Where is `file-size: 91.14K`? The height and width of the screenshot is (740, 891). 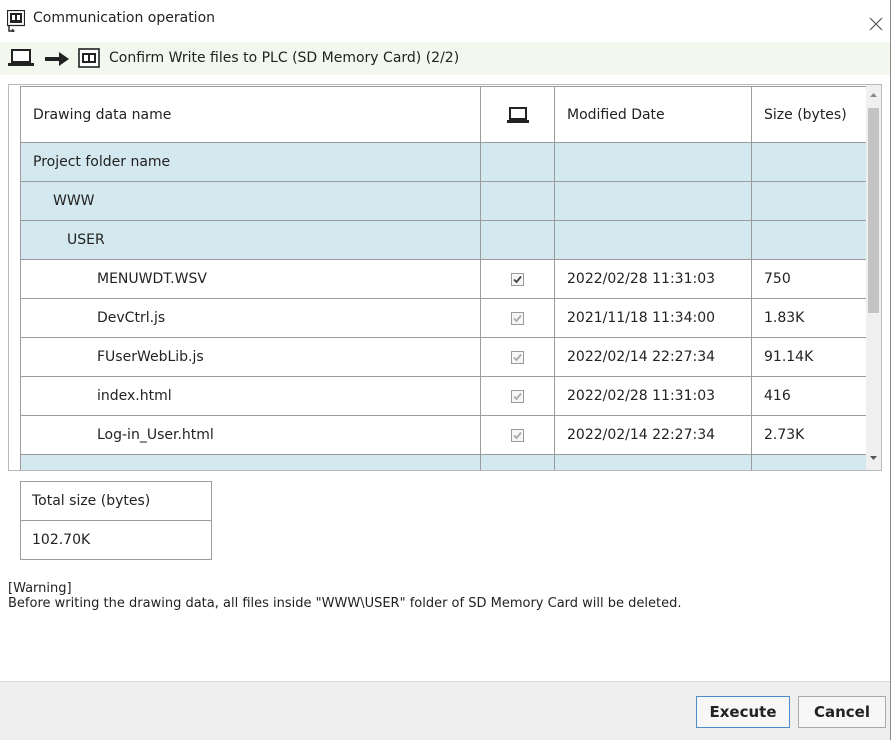 file-size: 91.14K is located at coordinates (812, 357).